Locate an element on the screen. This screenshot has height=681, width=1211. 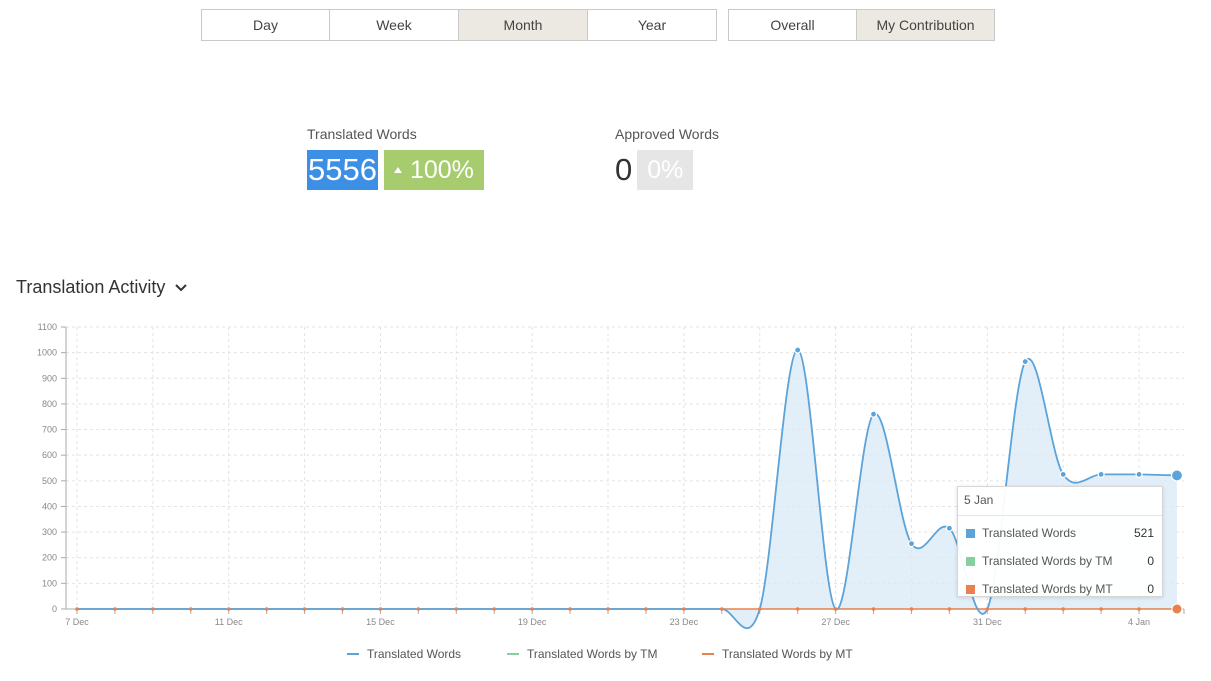
my-contribution-button: My Contribution is located at coordinates (926, 25).